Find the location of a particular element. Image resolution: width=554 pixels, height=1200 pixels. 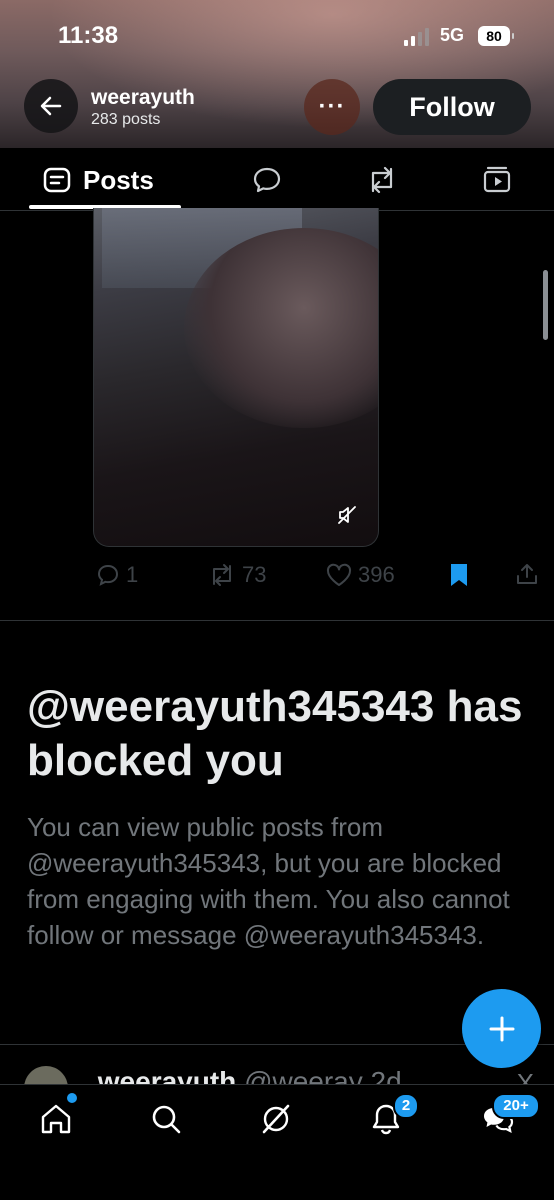

reply-count: 1 is located at coordinates (132, 574).